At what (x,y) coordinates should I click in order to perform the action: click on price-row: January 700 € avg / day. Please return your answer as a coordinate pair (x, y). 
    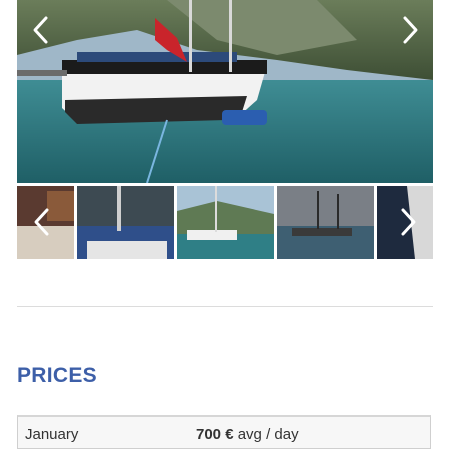
    Looking at the image, I should click on (224, 432).